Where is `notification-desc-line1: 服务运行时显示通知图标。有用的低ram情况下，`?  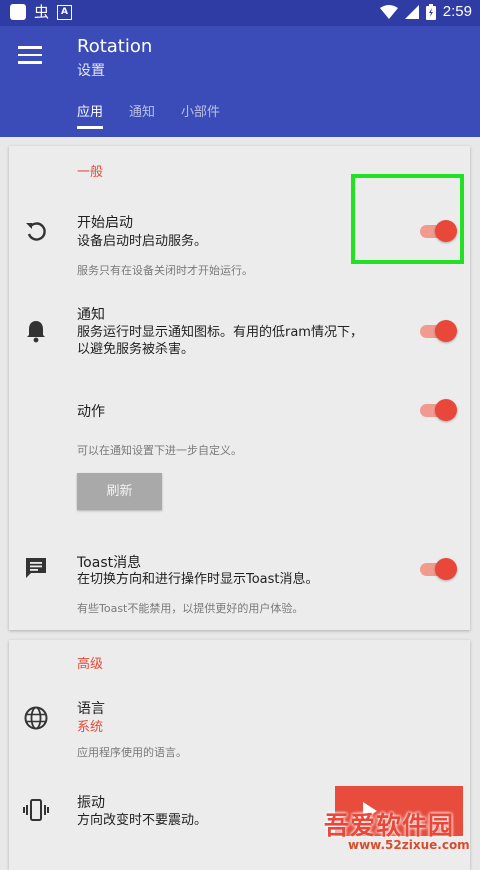
notification-desc-line1: 服务运行时显示通知图标。有用的低ram情况下， is located at coordinates (220, 332).